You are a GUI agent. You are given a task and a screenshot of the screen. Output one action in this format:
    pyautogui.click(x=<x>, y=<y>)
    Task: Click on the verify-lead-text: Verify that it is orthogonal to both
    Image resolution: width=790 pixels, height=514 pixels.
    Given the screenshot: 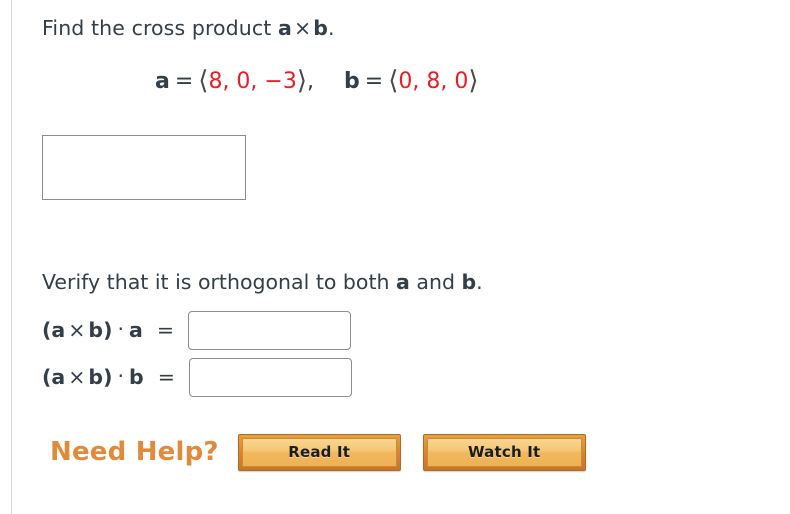 What is the action you would take?
    pyautogui.click(x=219, y=282)
    